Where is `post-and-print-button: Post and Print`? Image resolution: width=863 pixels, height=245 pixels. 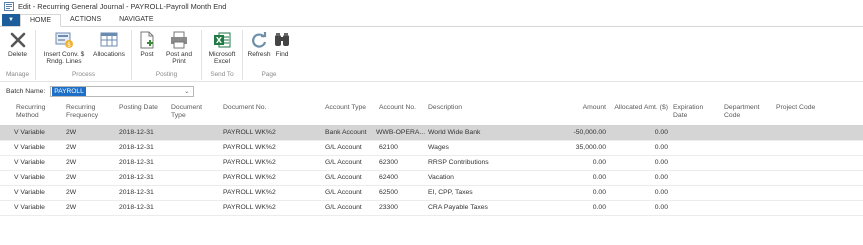
post-and-print-button: Post and Print is located at coordinates (179, 50).